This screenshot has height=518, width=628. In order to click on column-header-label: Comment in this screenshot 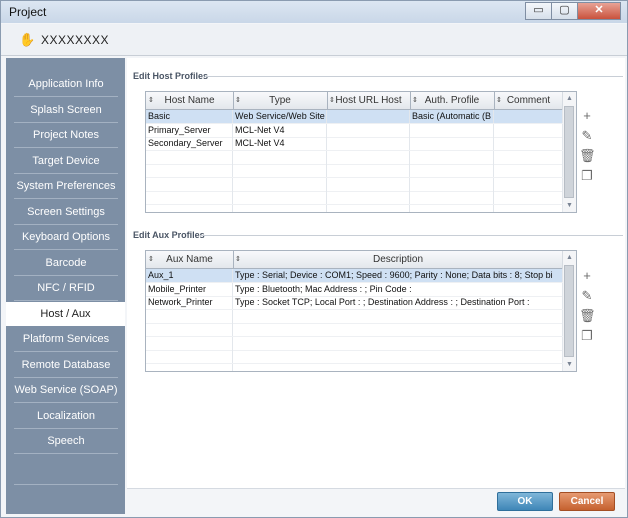, I will do `click(528, 100)`.